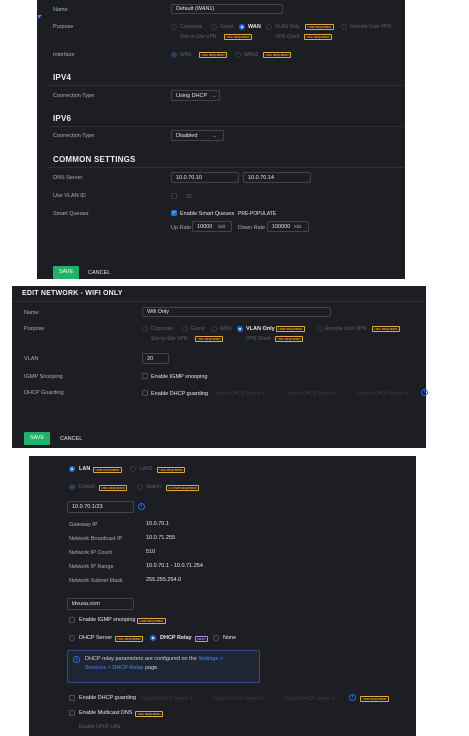  I want to click on purpose-s2s-vpn-label: Site-to-Site VPN, so click(198, 37).